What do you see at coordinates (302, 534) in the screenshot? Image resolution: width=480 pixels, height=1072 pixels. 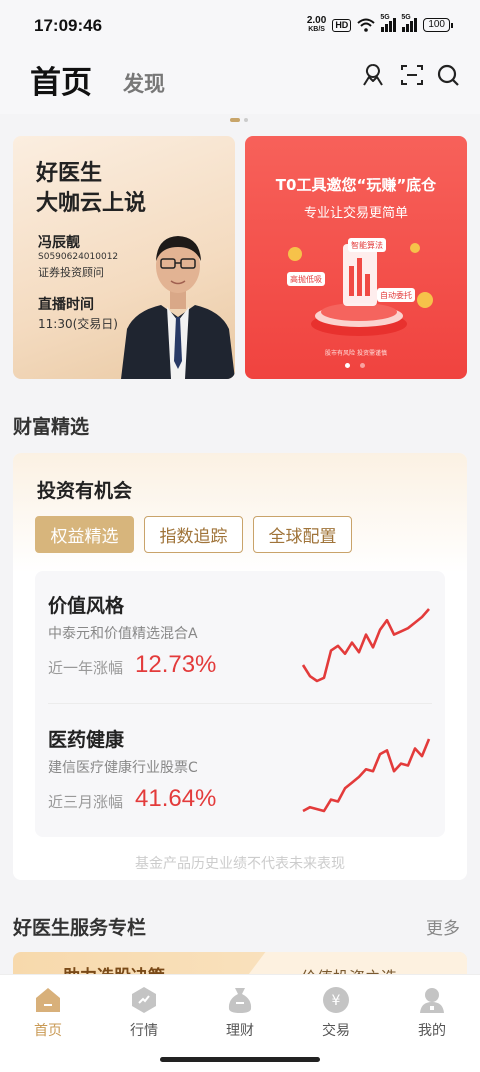 I see `tab-global: 全球配置` at bounding box center [302, 534].